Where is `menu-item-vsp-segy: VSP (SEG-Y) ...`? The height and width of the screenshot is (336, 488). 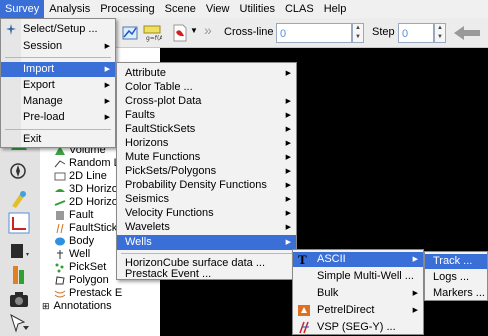
menu-item-vsp-segy: VSP (SEG-Y) ... is located at coordinates (358, 327).